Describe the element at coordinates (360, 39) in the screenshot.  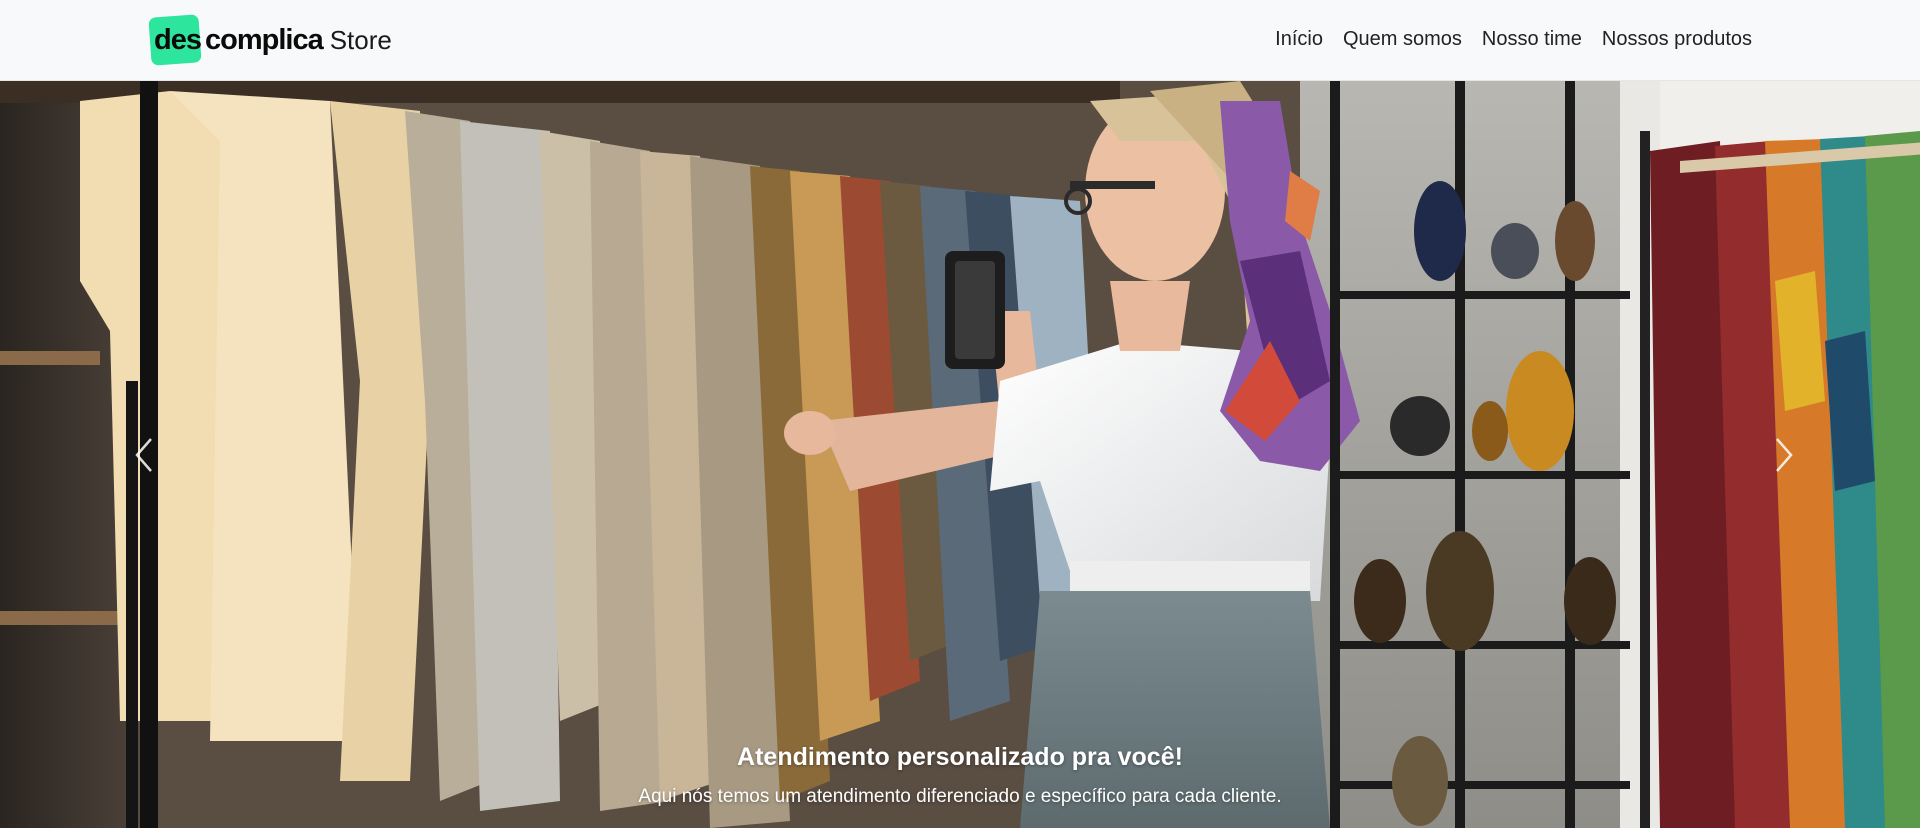
I see `logo-part-store: Store` at that location.